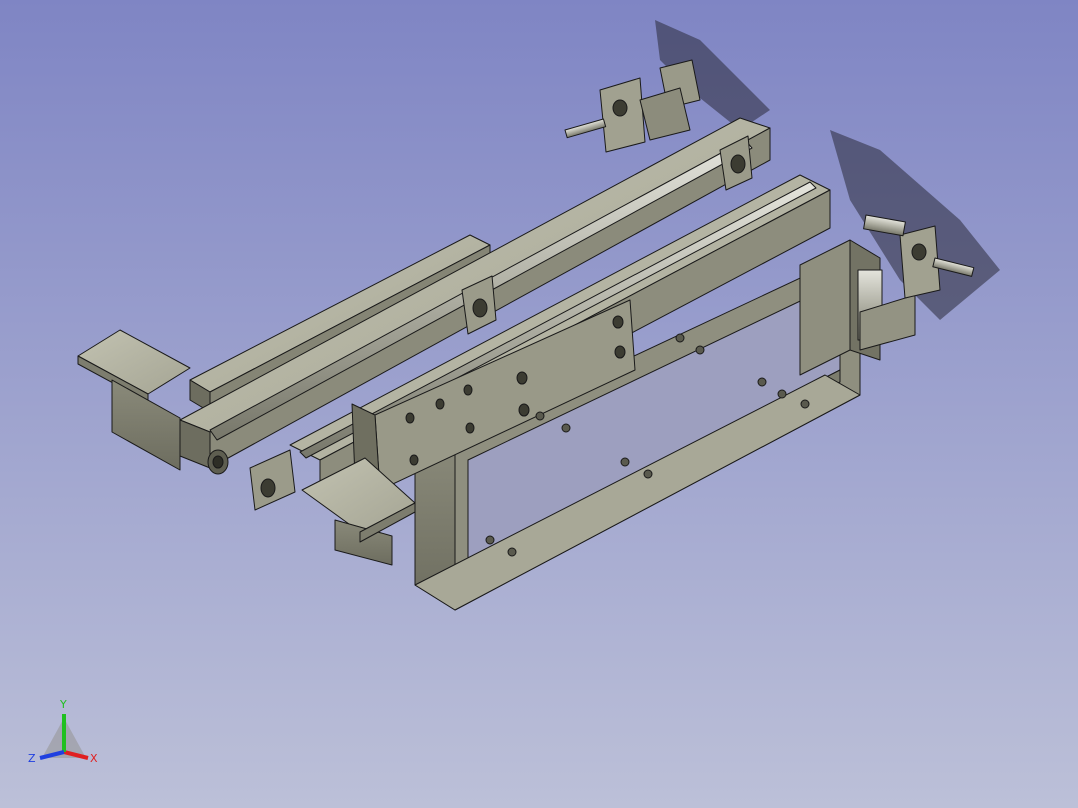  I want to click on left-bracket-top, so click(134, 362).